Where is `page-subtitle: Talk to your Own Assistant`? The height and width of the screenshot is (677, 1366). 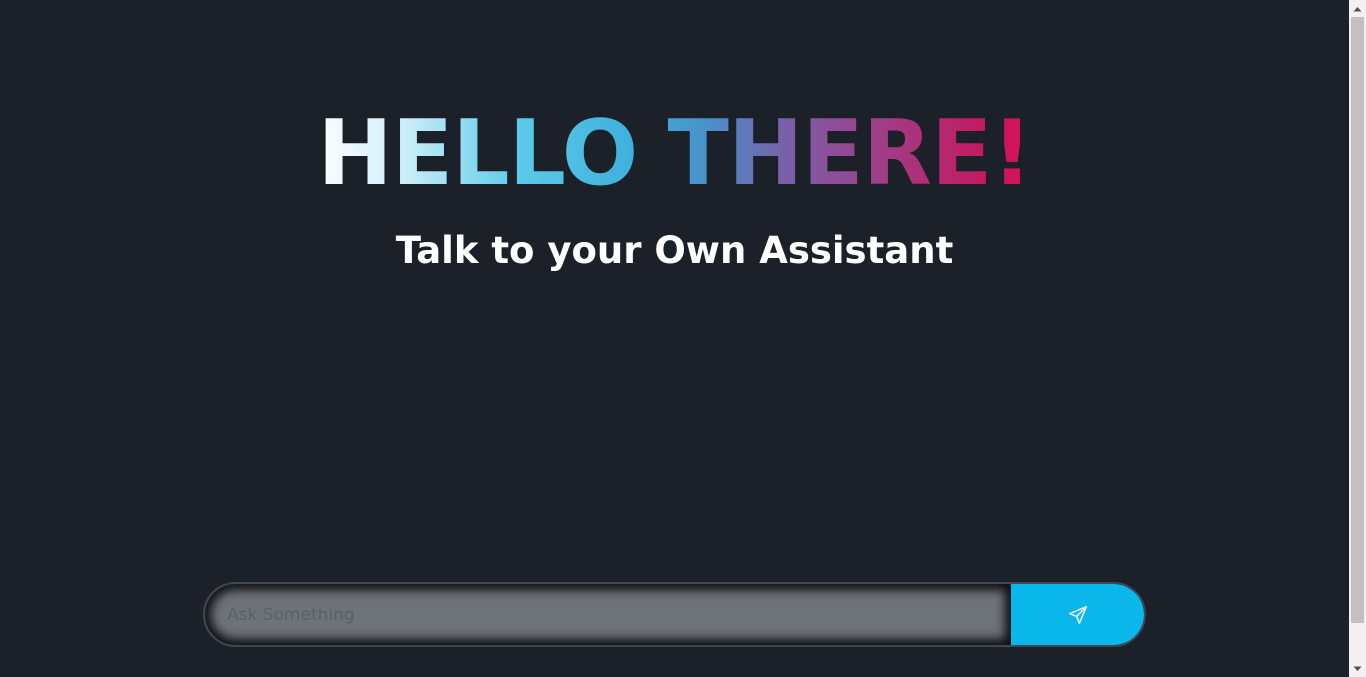 page-subtitle: Talk to your Own Assistant is located at coordinates (674, 250).